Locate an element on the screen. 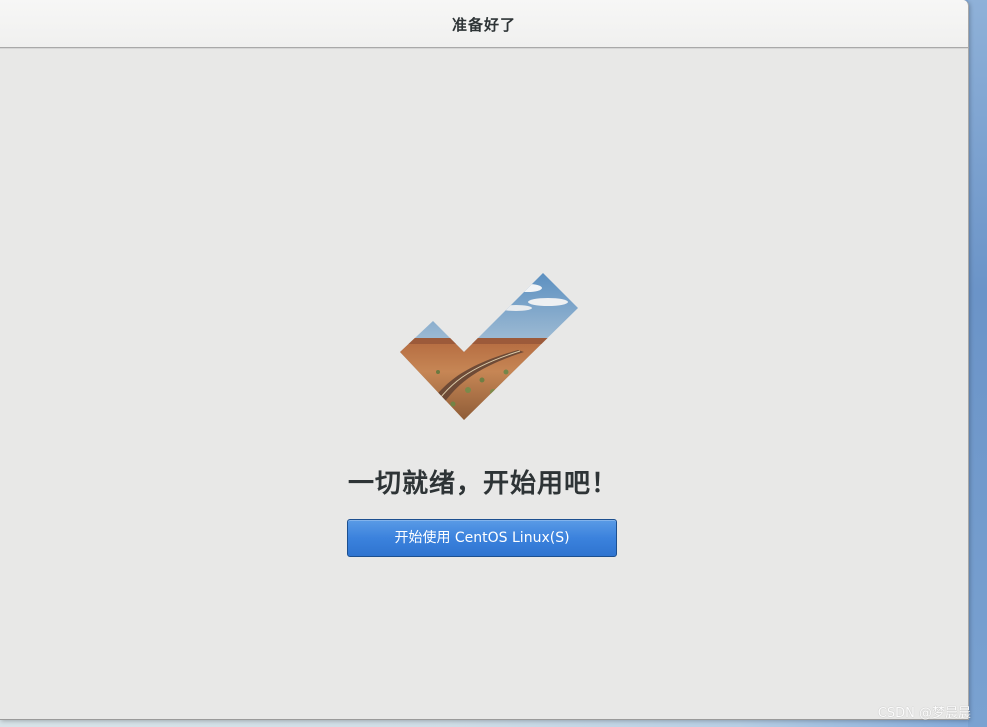 The height and width of the screenshot is (727, 987). checkmark-landscape-icon is located at coordinates (489, 346).